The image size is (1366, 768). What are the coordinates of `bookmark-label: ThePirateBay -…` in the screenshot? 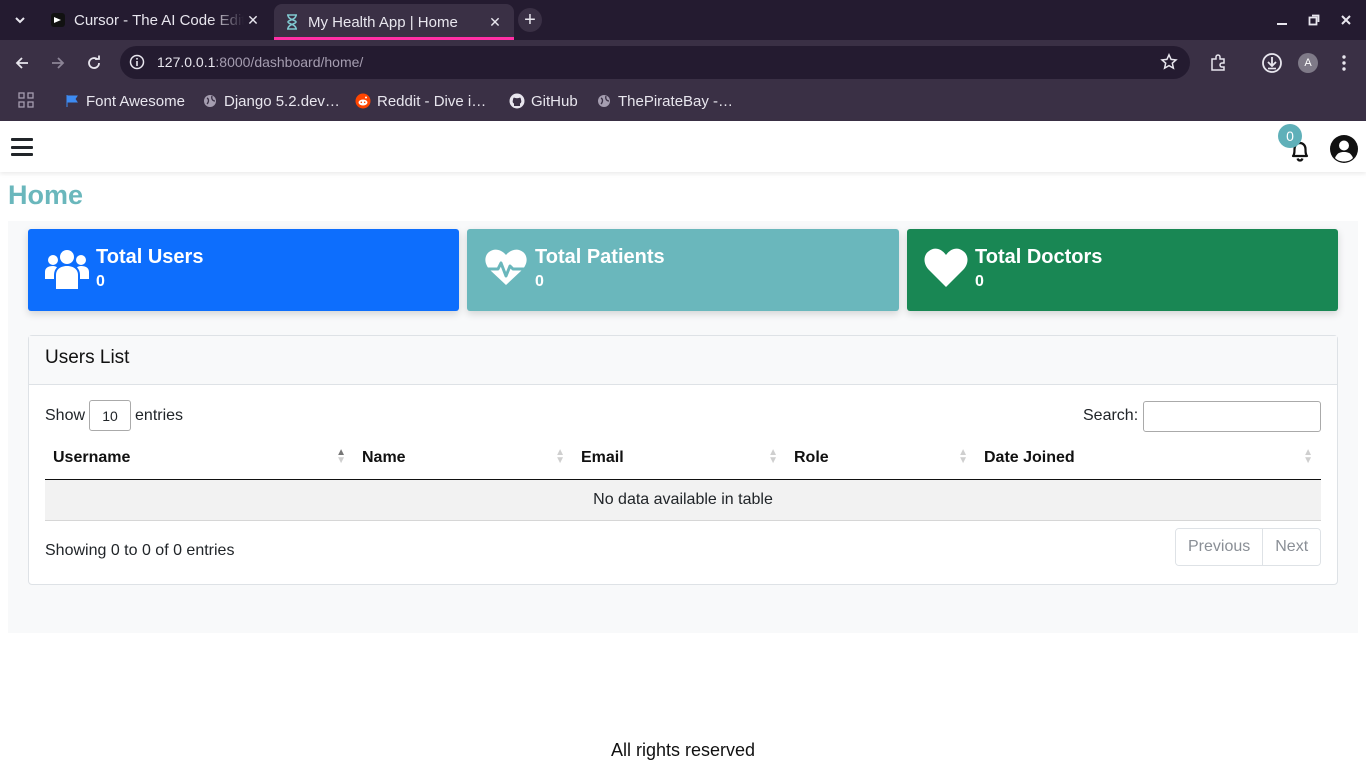 It's located at (676, 101).